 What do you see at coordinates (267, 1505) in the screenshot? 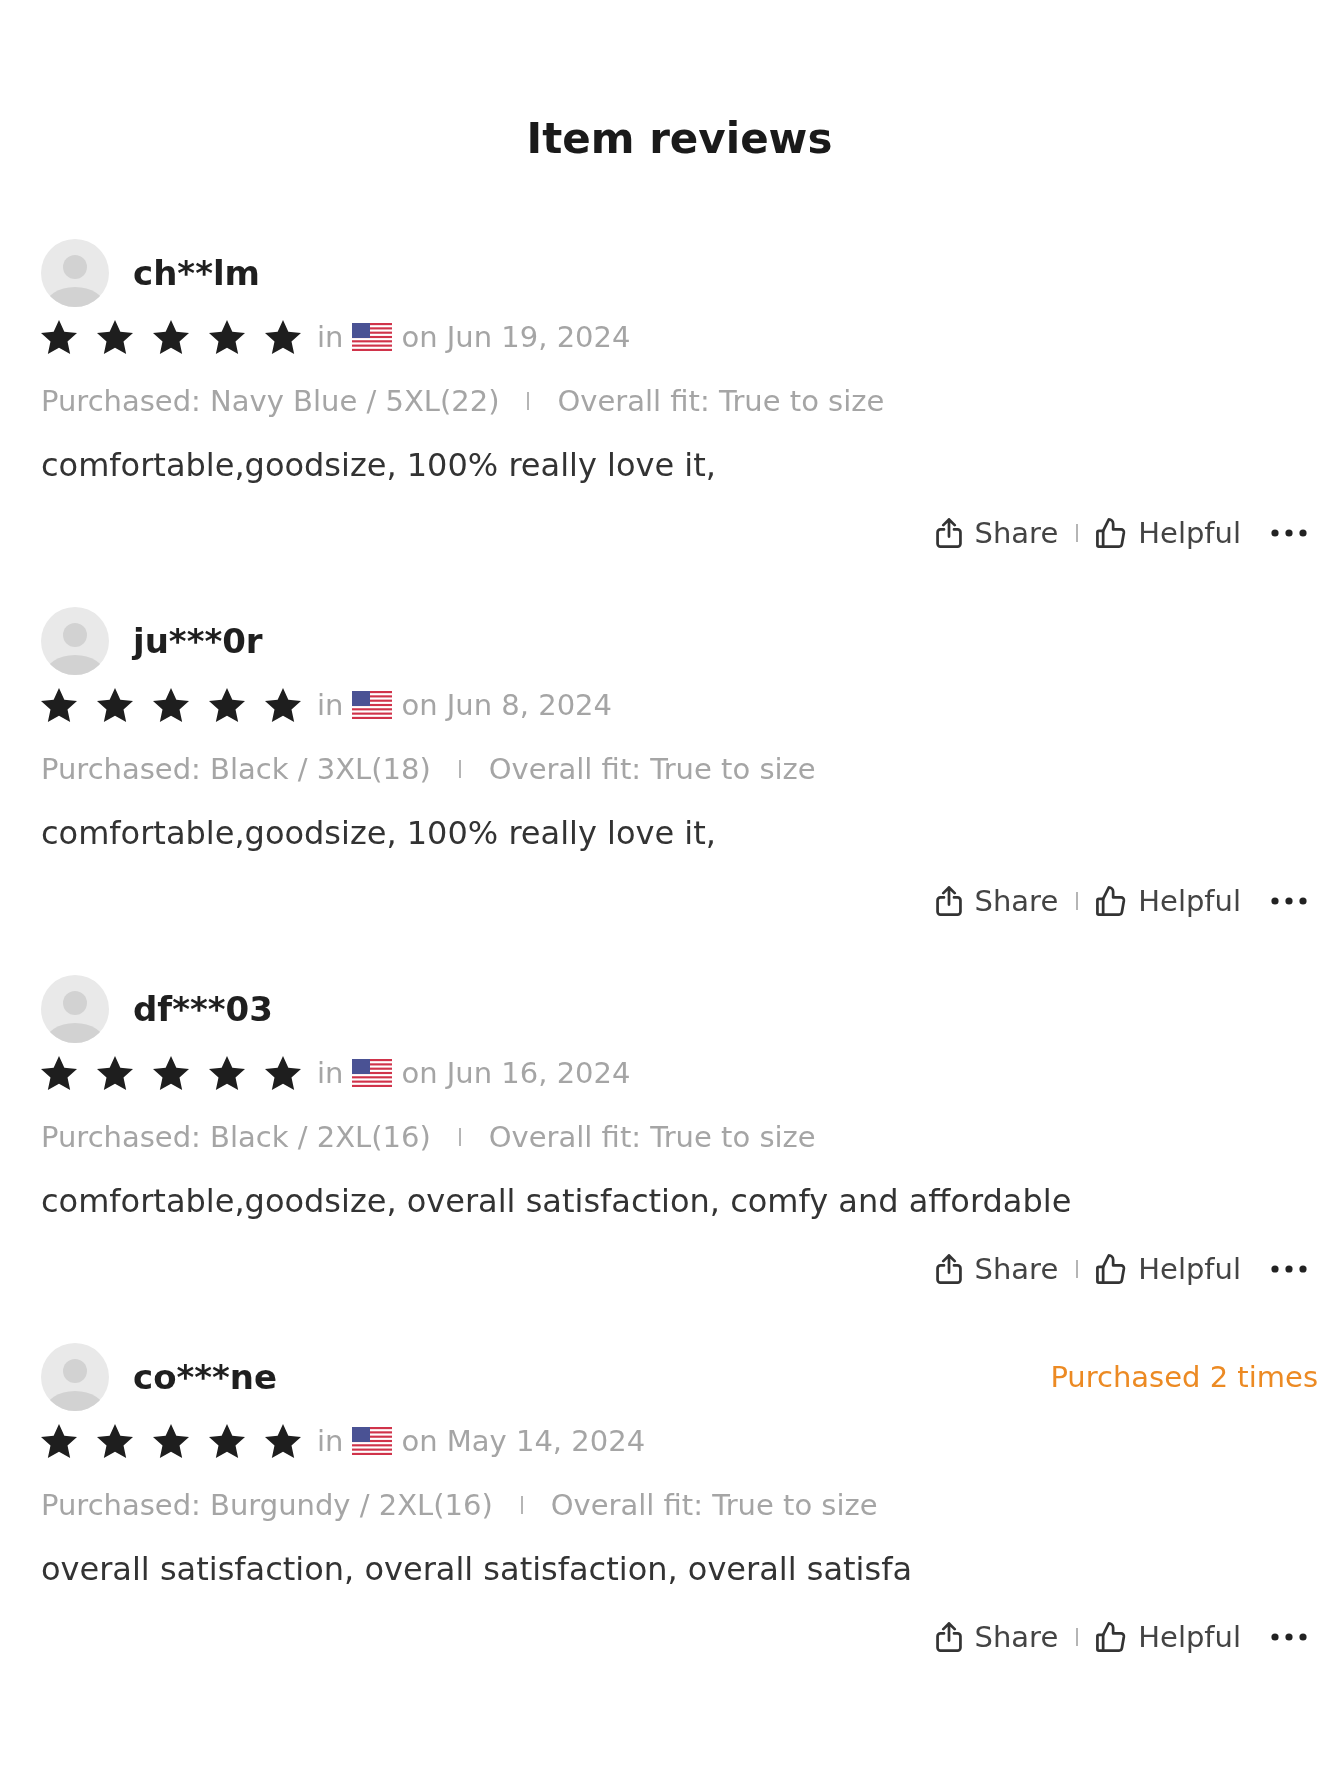
I see `purchased-variant: Purchased: Burgundy / 2XL(16)` at bounding box center [267, 1505].